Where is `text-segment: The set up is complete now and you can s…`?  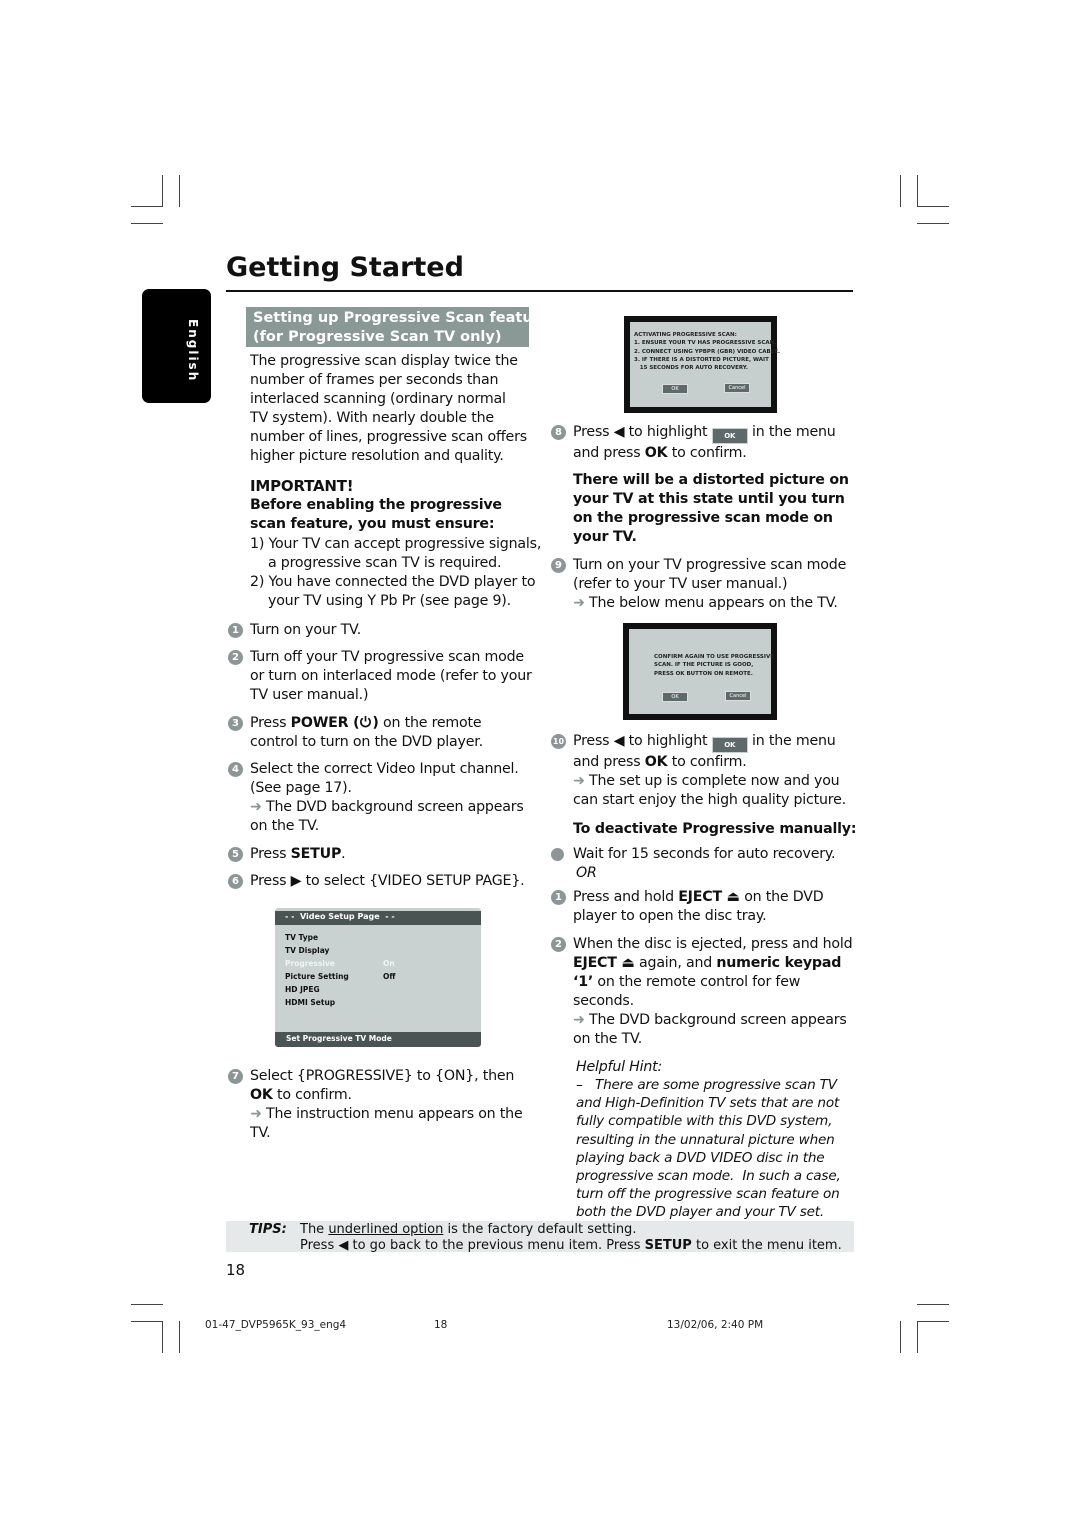
text-segment: The set up is complete now and you can s… is located at coordinates (709, 790).